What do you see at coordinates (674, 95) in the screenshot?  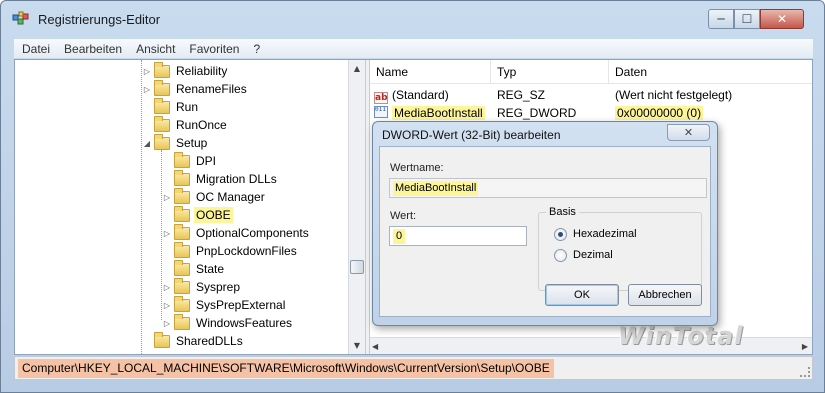 I see `value-data: (Wert nicht festgelegt)` at bounding box center [674, 95].